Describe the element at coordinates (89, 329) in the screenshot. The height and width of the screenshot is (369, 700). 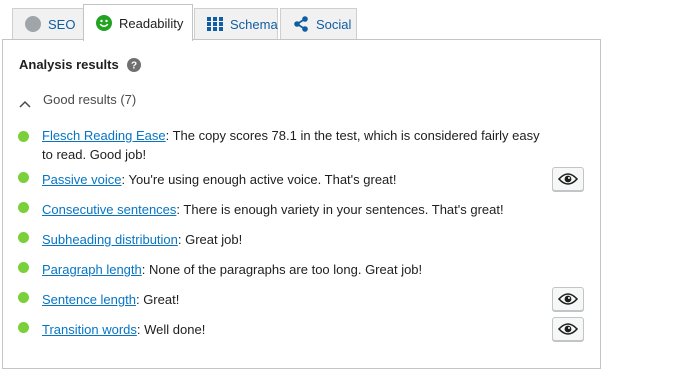
I see `result-link: Transition words` at that location.